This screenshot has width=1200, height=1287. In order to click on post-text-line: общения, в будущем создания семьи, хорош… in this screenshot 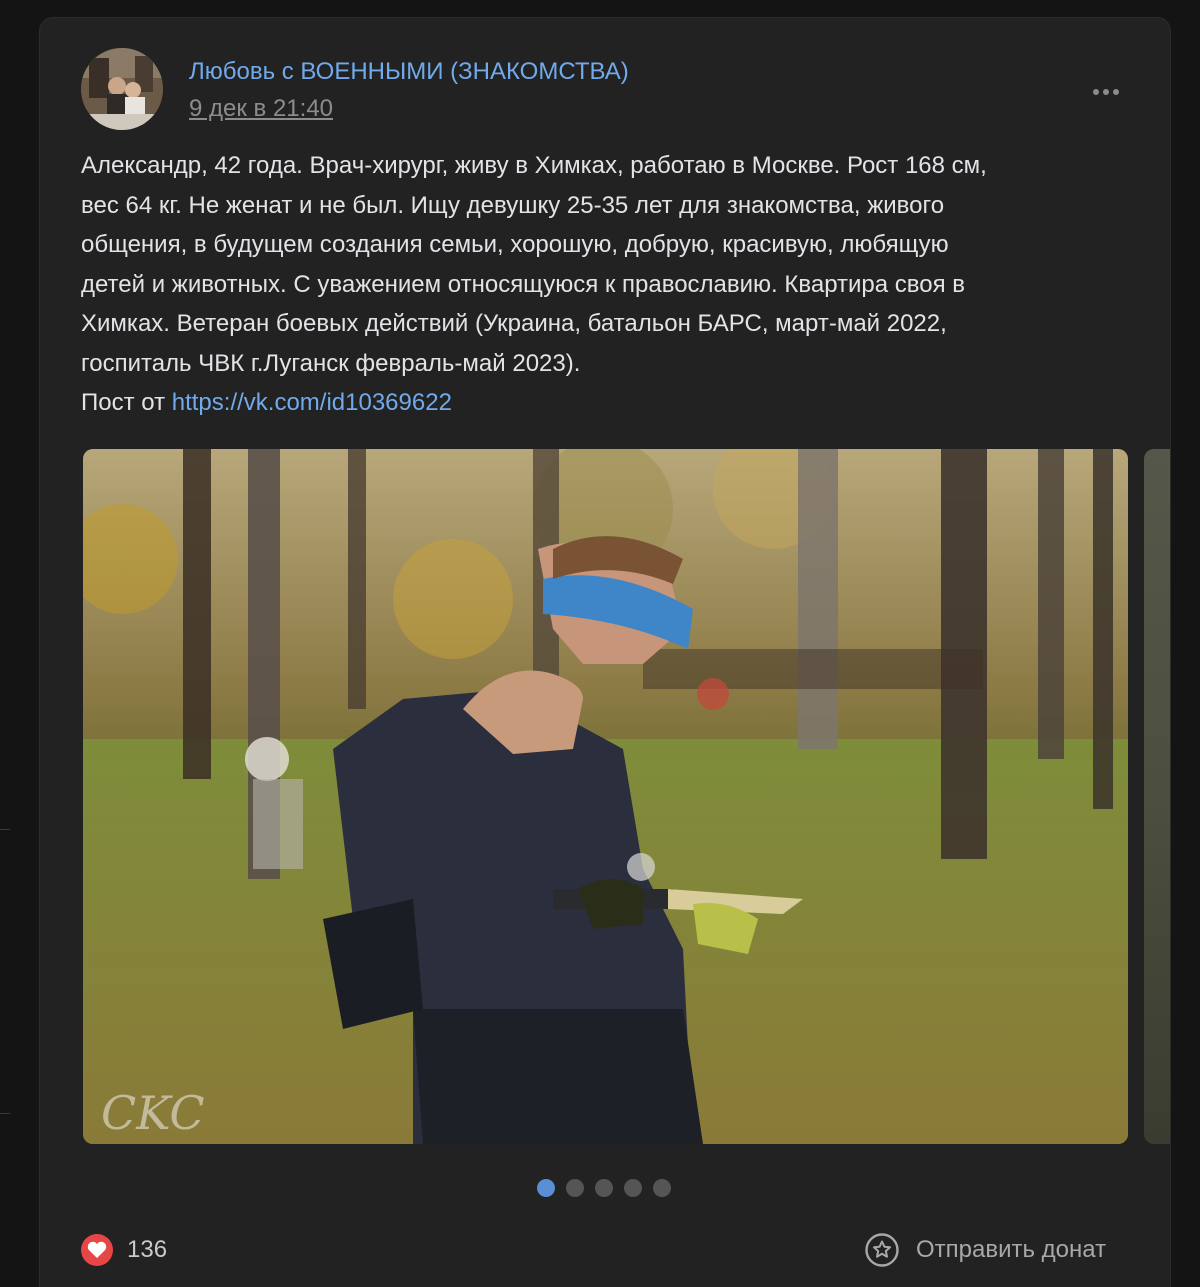, I will do `click(515, 244)`.